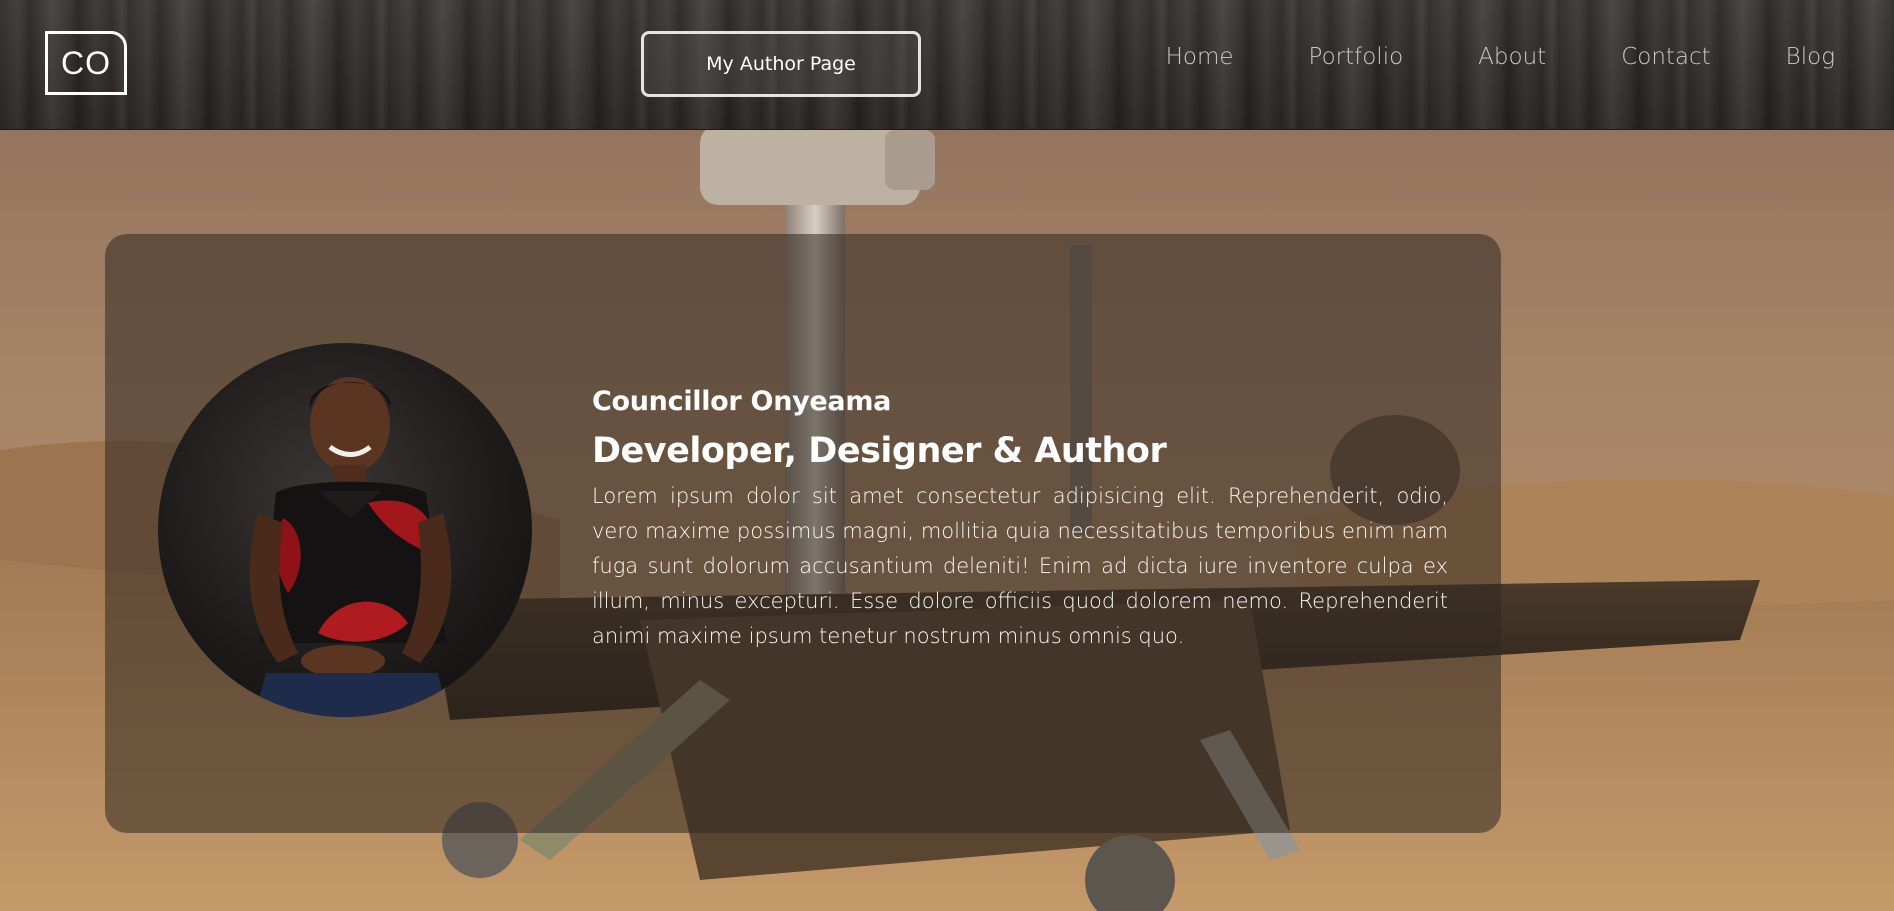  I want to click on nav-about-link: About, so click(1512, 57).